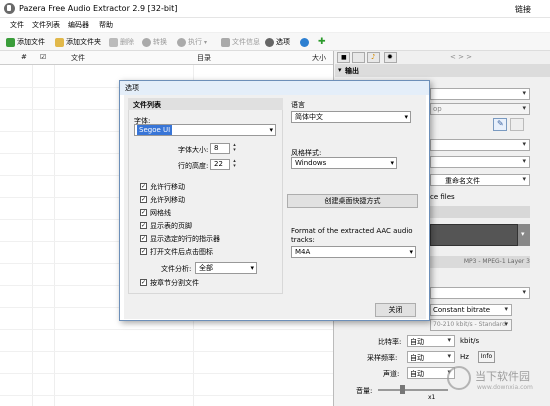 This screenshot has width=550, height=406. Describe the element at coordinates (496, 261) in the screenshot. I see `codec-text: MP3 - MPEG-1 Layer 3` at that location.